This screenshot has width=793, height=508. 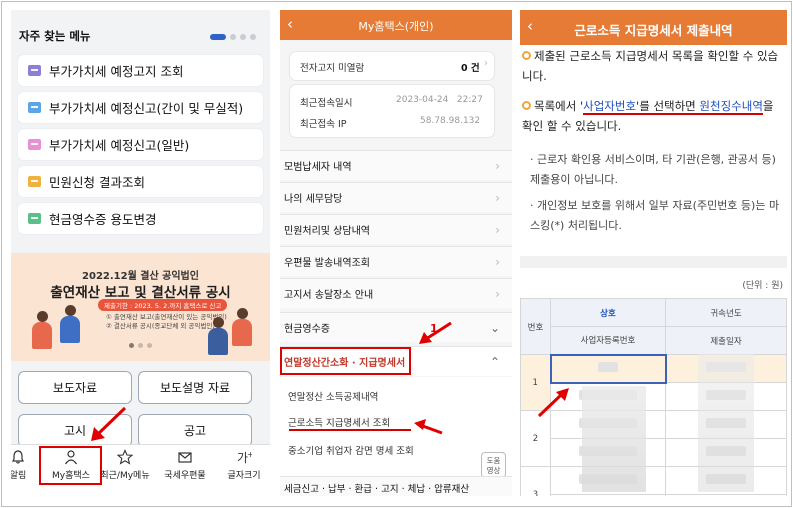 What do you see at coordinates (450, 121) in the screenshot?
I see `last-ip-value: 58.78.98.132` at bounding box center [450, 121].